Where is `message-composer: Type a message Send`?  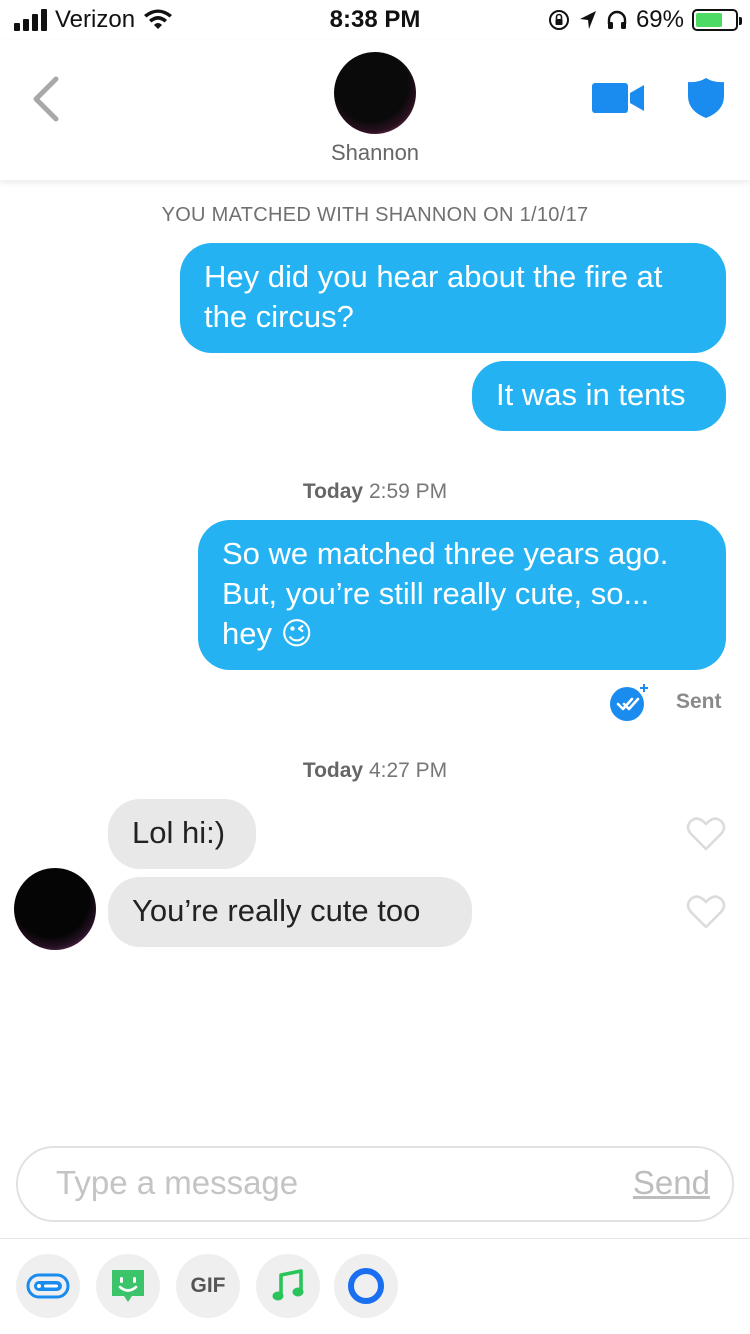 message-composer: Type a message Send is located at coordinates (375, 1184).